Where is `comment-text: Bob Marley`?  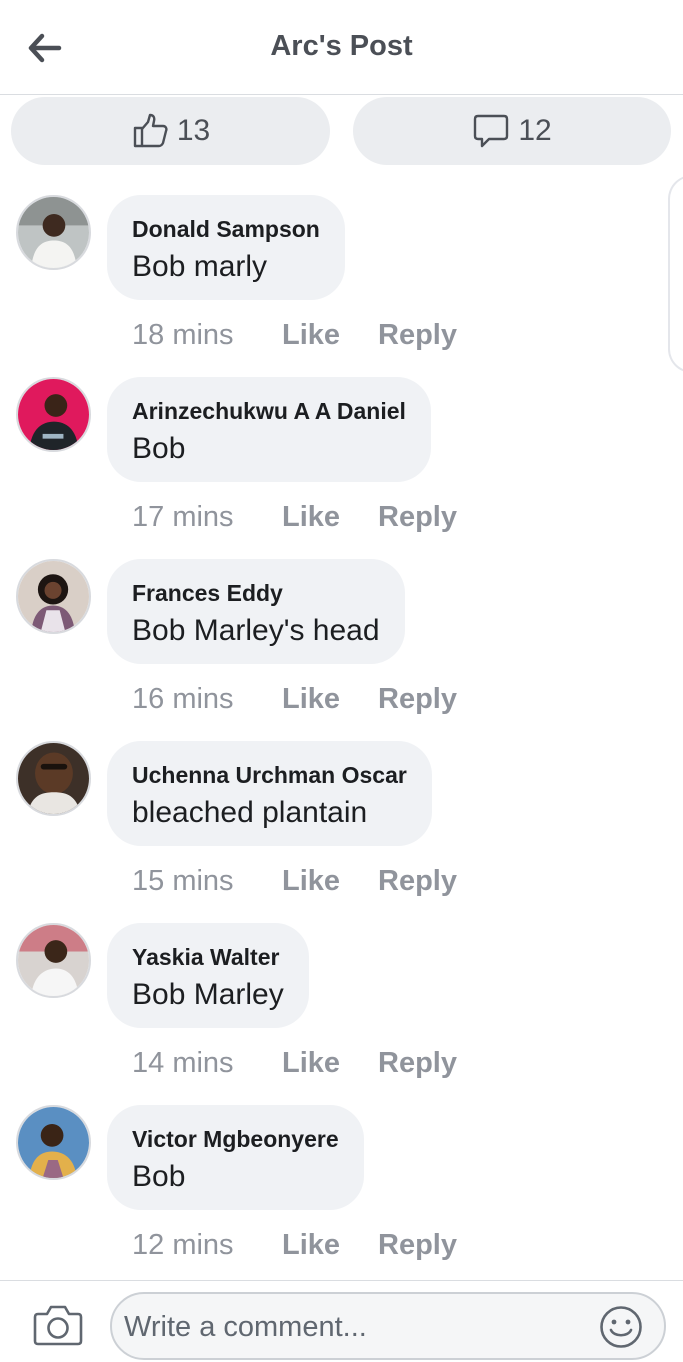
comment-text: Bob Marley is located at coordinates (208, 994).